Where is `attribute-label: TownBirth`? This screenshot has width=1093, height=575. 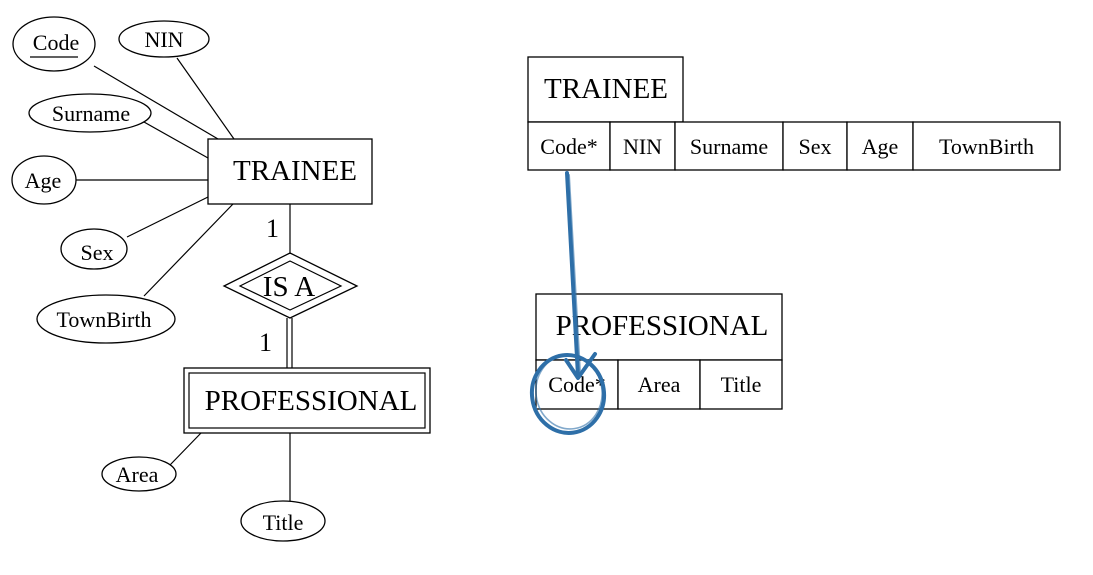
attribute-label: TownBirth is located at coordinates (103, 319).